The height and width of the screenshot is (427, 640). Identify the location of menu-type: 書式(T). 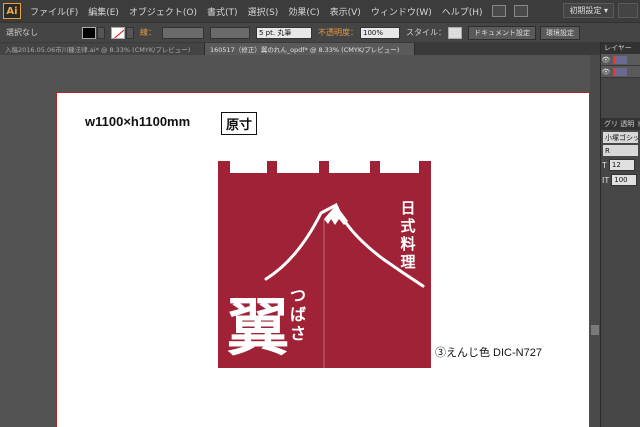
(222, 11).